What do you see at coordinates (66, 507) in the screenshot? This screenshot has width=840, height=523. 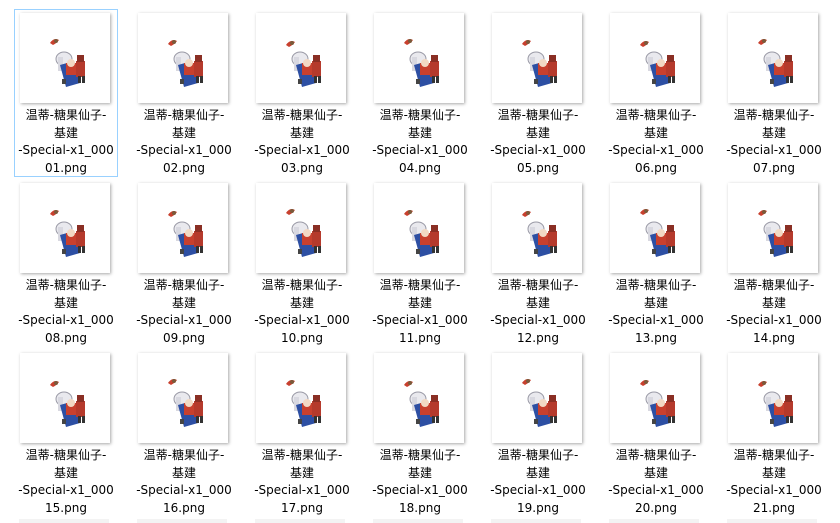 I see `file-name-line: 15.png` at bounding box center [66, 507].